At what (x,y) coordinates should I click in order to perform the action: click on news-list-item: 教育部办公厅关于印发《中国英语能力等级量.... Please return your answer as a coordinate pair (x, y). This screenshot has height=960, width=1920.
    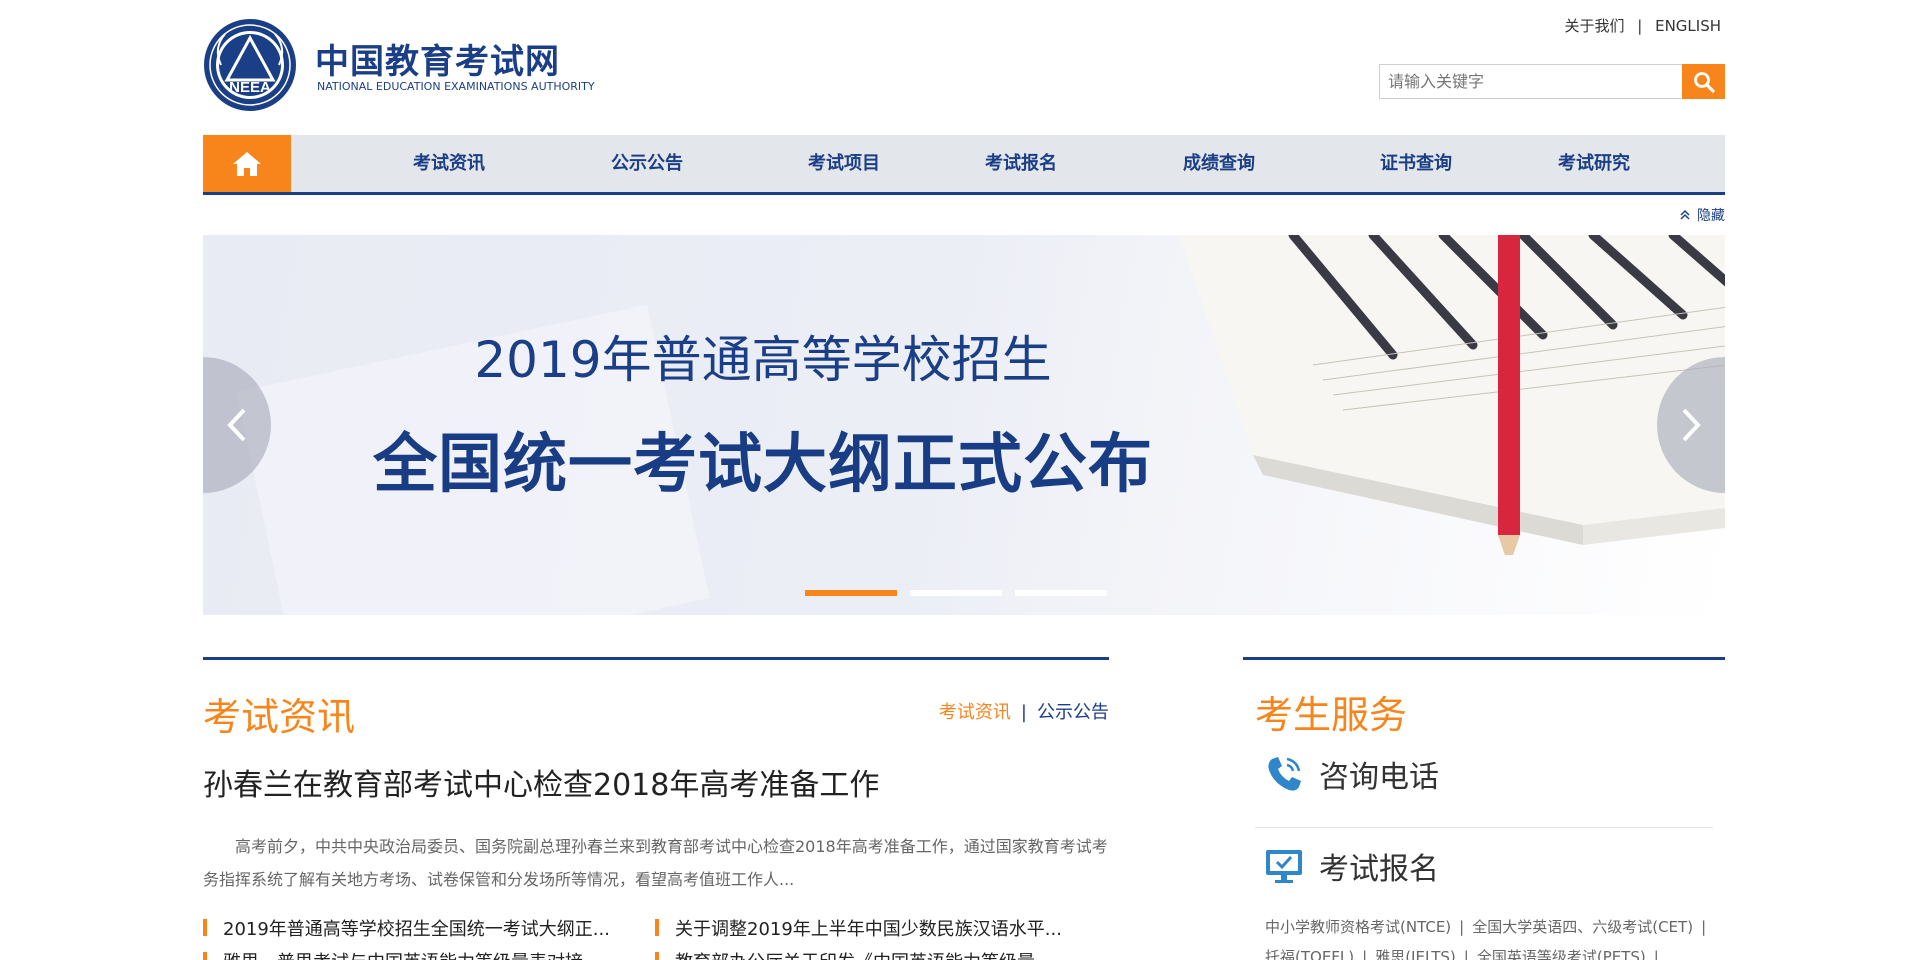
    Looking at the image, I should click on (853, 954).